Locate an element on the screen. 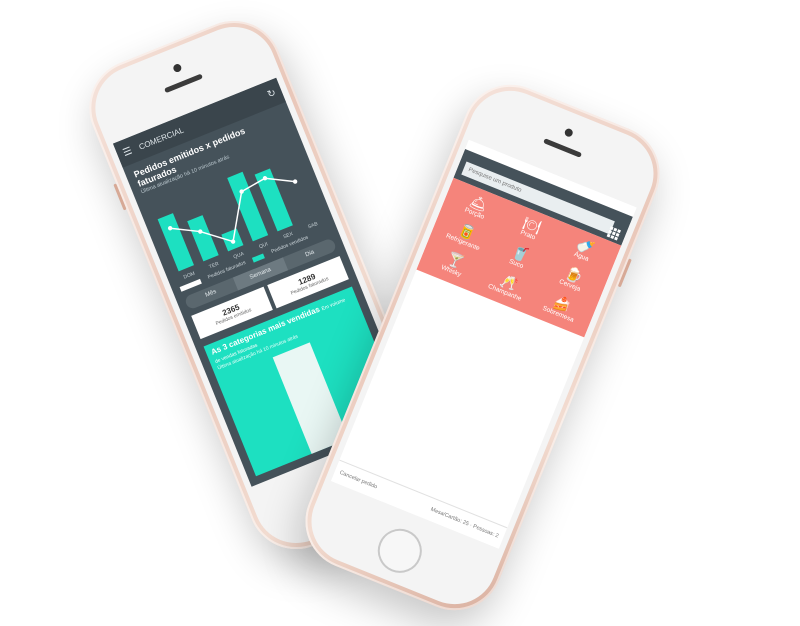 The image size is (800, 626). line-point-sab is located at coordinates (295, 181).